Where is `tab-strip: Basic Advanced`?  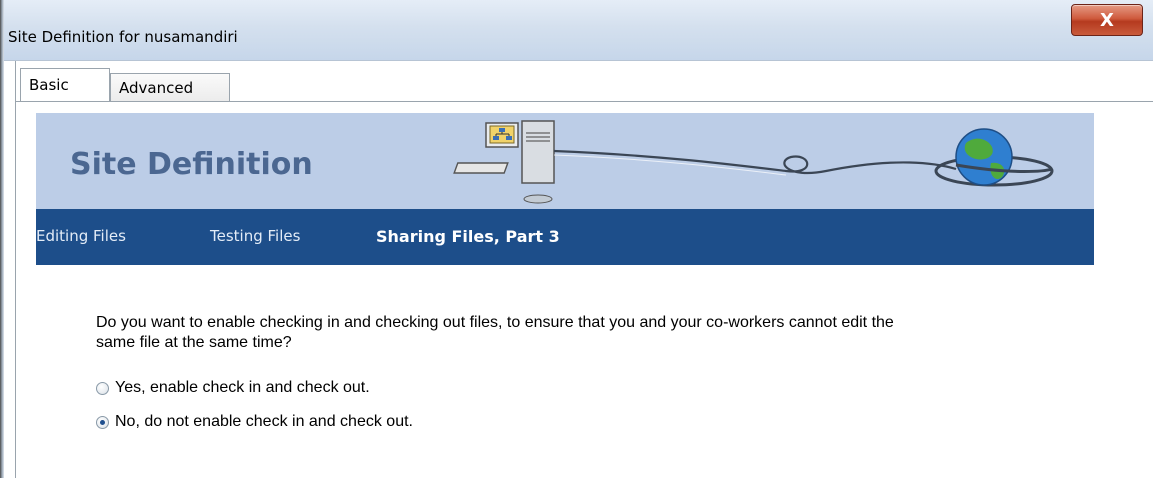
tab-strip: Basic Advanced is located at coordinates (584, 85).